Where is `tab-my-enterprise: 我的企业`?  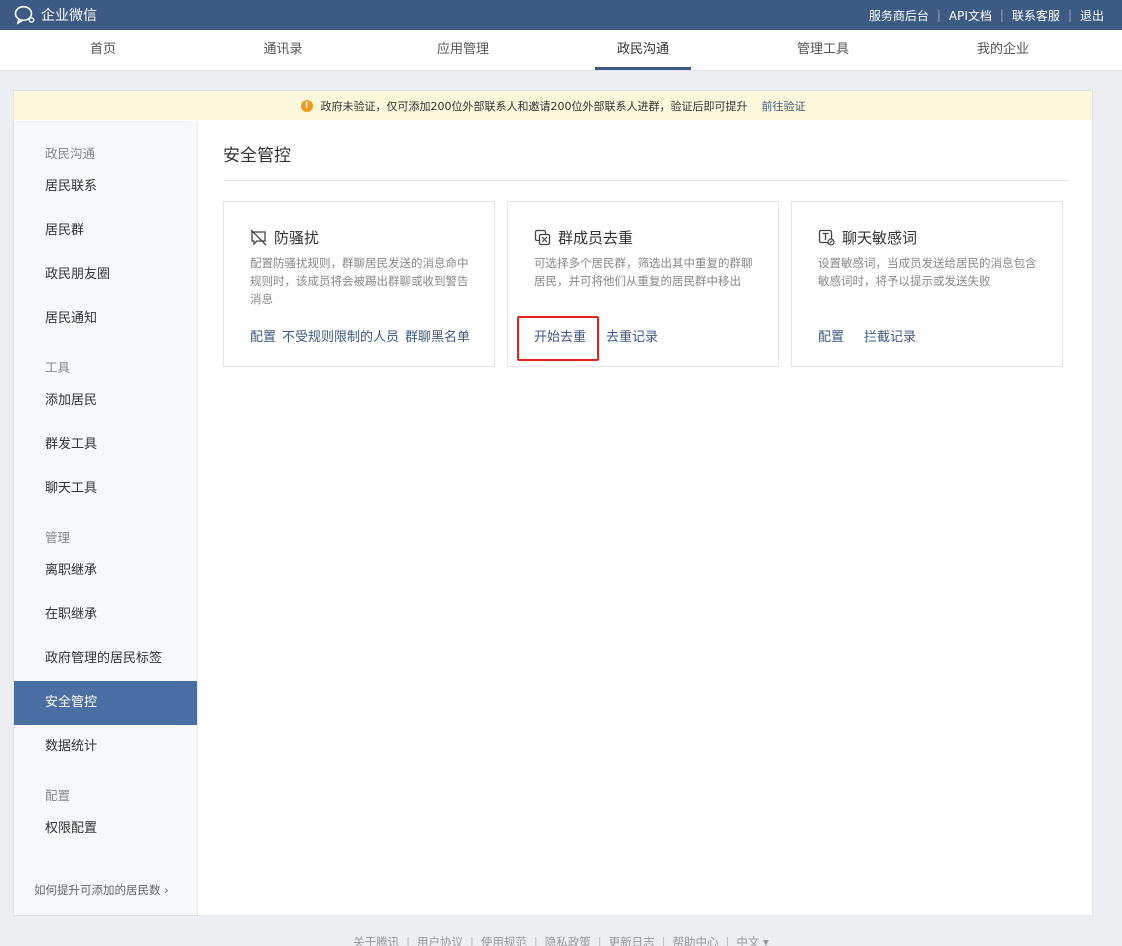
tab-my-enterprise: 我的企业 is located at coordinates (1003, 50).